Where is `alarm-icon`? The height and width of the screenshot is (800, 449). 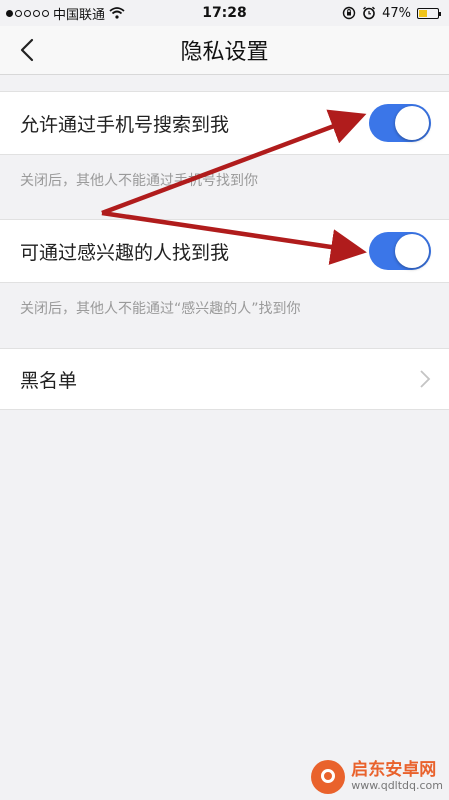 alarm-icon is located at coordinates (369, 13).